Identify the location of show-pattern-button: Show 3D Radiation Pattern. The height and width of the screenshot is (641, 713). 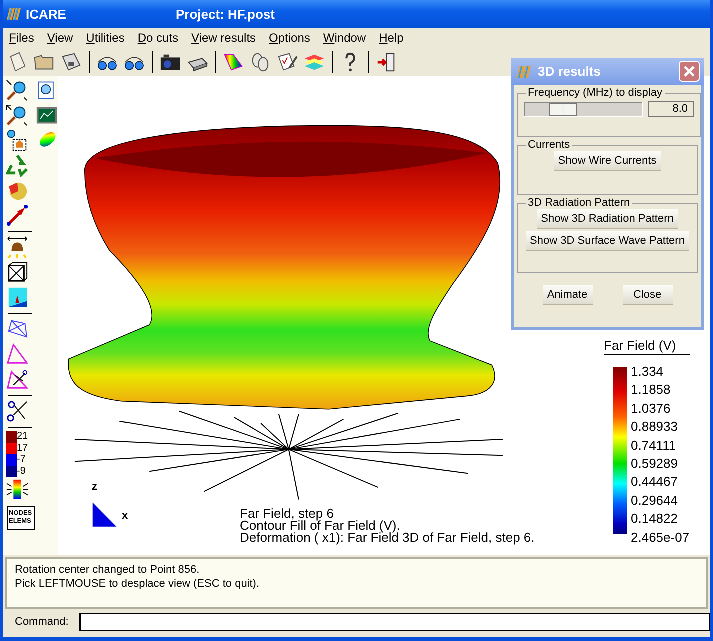
(607, 218).